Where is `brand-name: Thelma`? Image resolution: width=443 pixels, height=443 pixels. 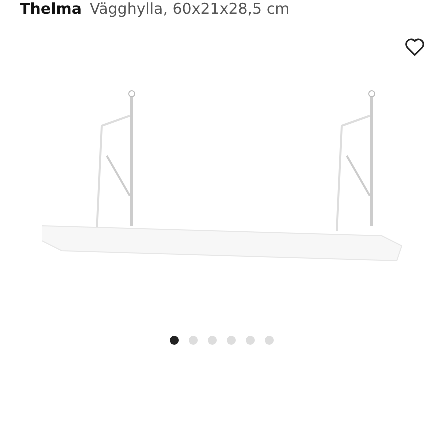
brand-name: Thelma is located at coordinates (51, 9).